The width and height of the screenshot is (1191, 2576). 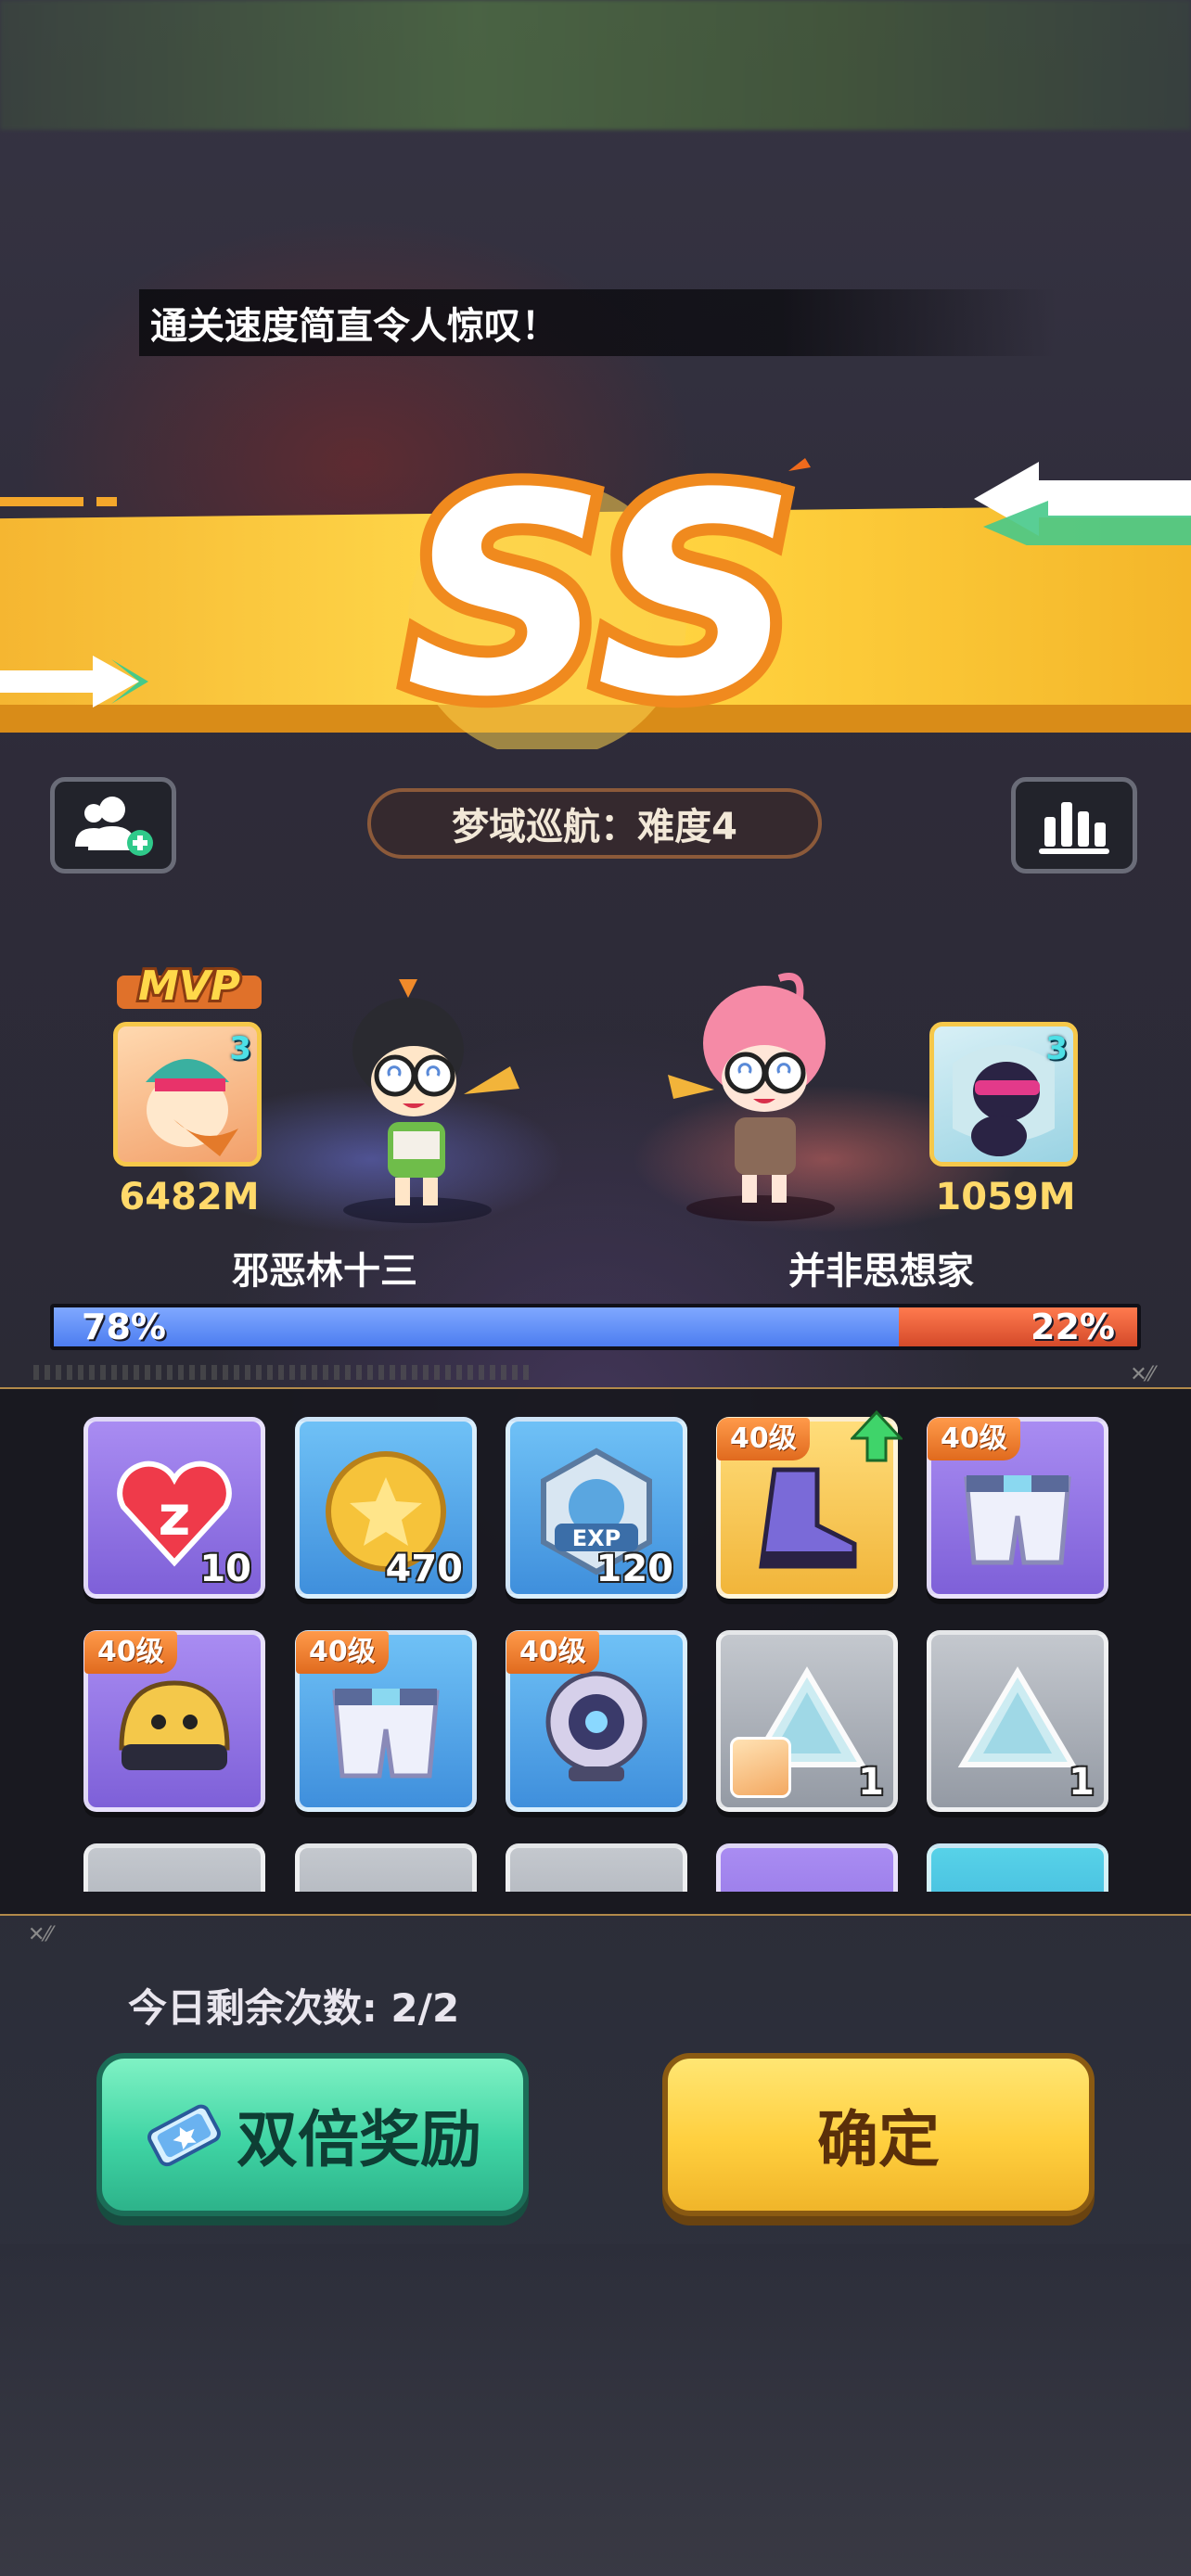 I want to click on player-character-left, so click(x=431, y=1101).